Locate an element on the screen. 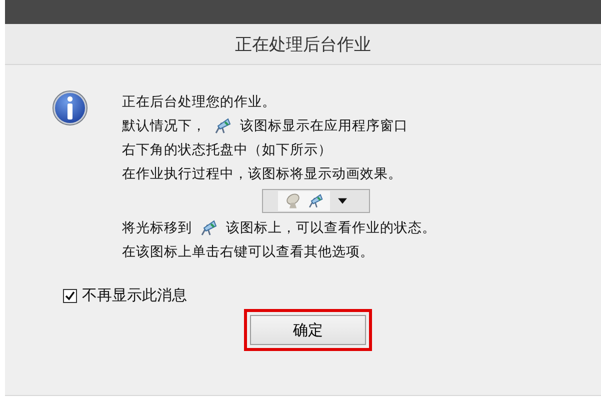  message-text: 在该图标上单击右键可以查看其他选项。 is located at coordinates (248, 252).